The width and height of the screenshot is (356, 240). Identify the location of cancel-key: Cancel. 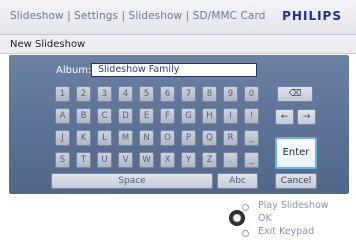
(296, 181).